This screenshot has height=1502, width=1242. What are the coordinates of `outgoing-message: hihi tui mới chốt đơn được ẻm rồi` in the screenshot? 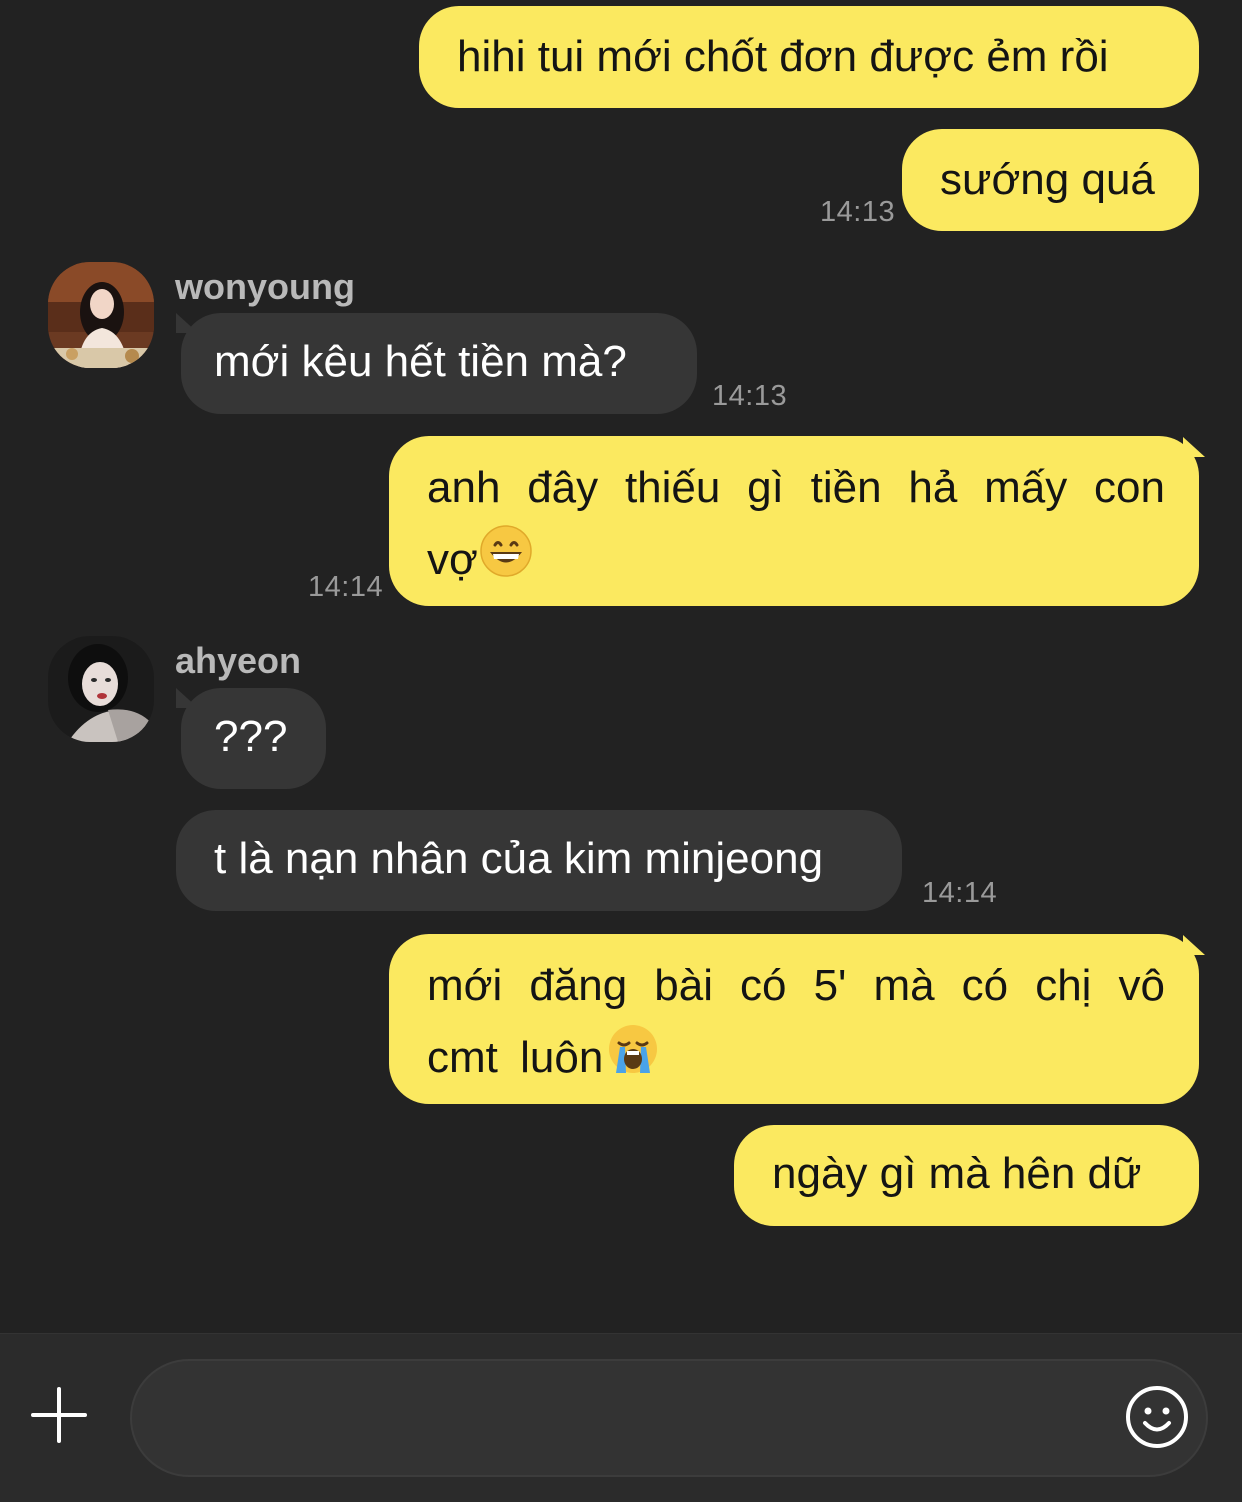 It's located at (809, 57).